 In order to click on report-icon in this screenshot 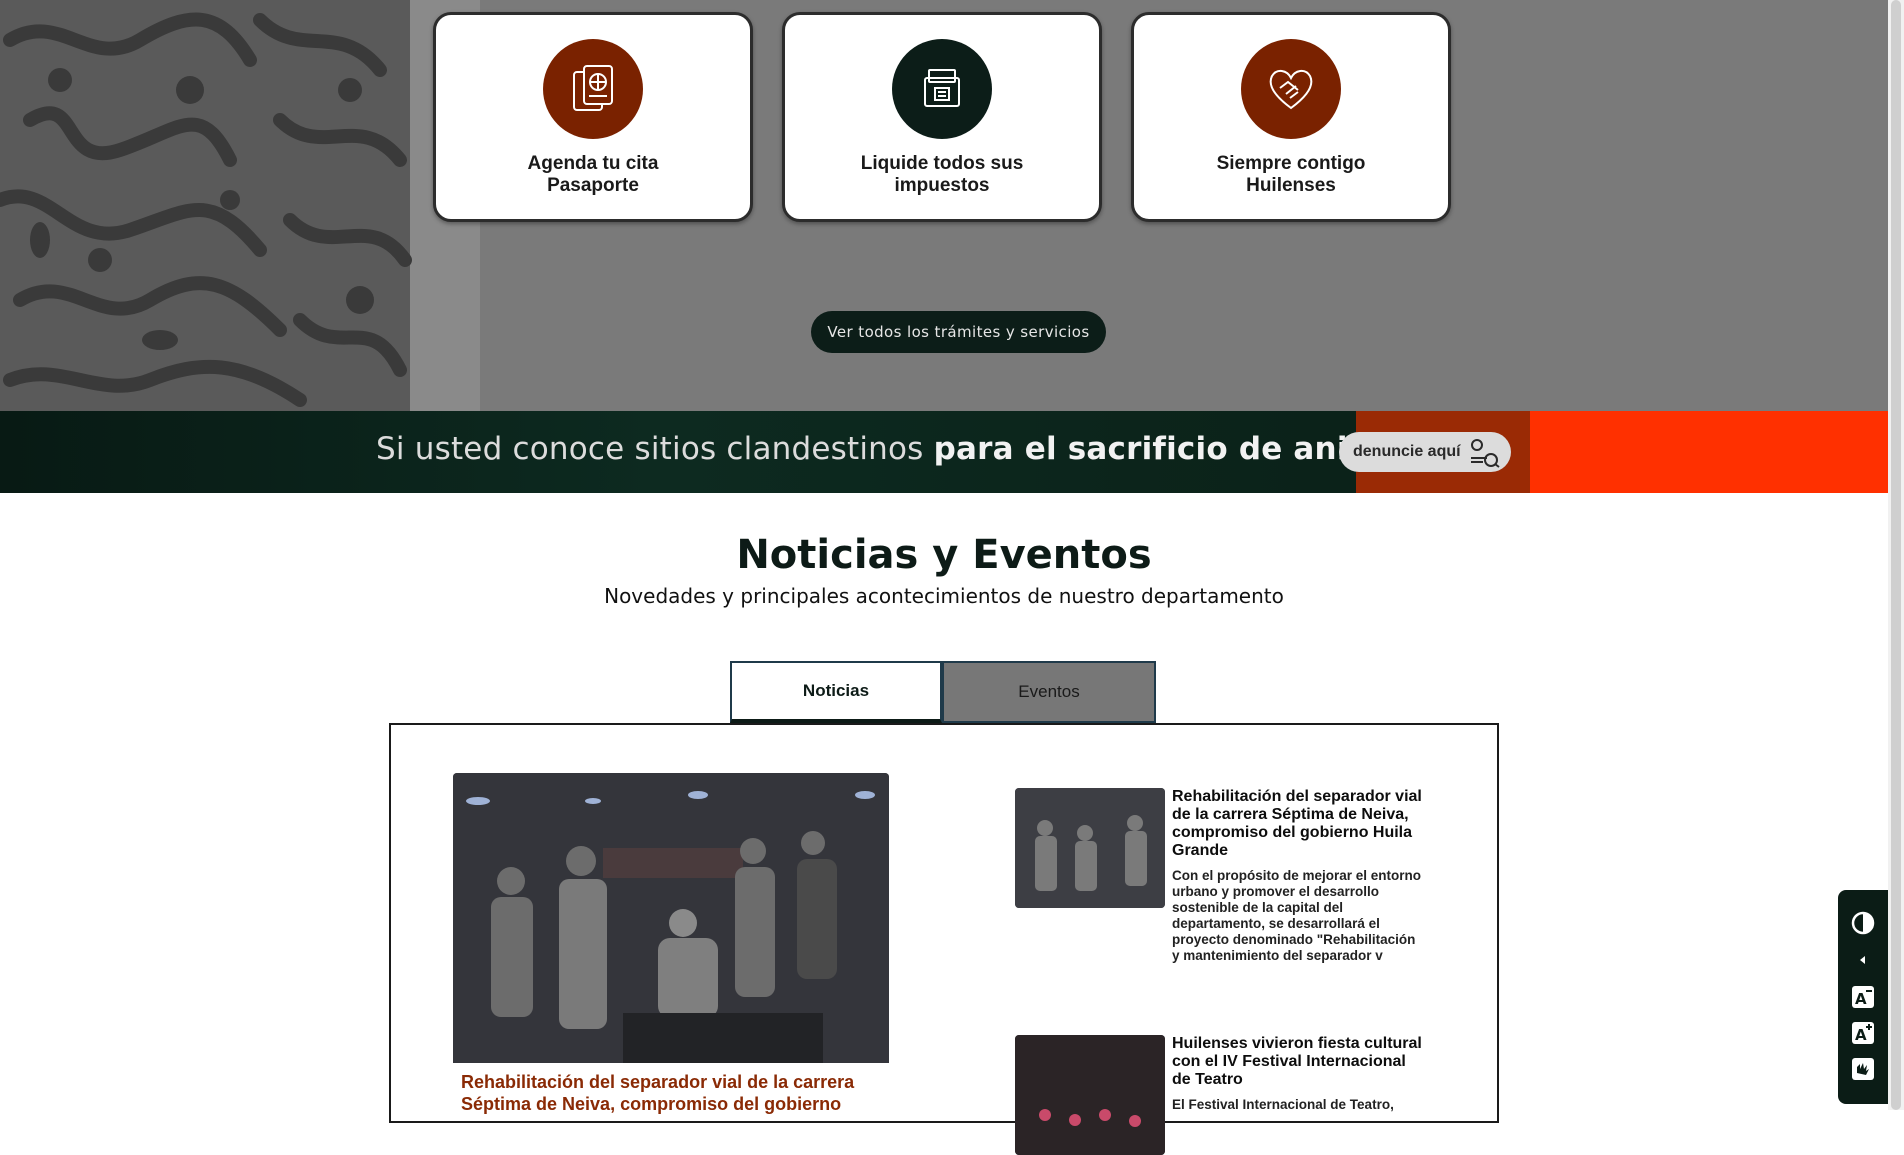, I will do `click(1485, 453)`.